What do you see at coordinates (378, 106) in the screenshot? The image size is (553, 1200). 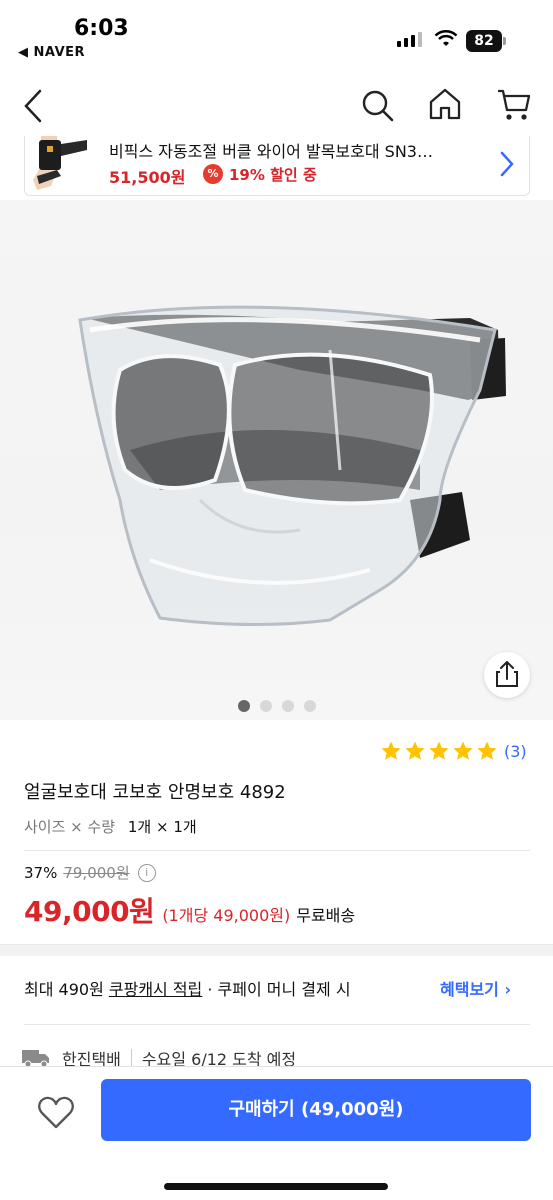 I see `search-icon` at bounding box center [378, 106].